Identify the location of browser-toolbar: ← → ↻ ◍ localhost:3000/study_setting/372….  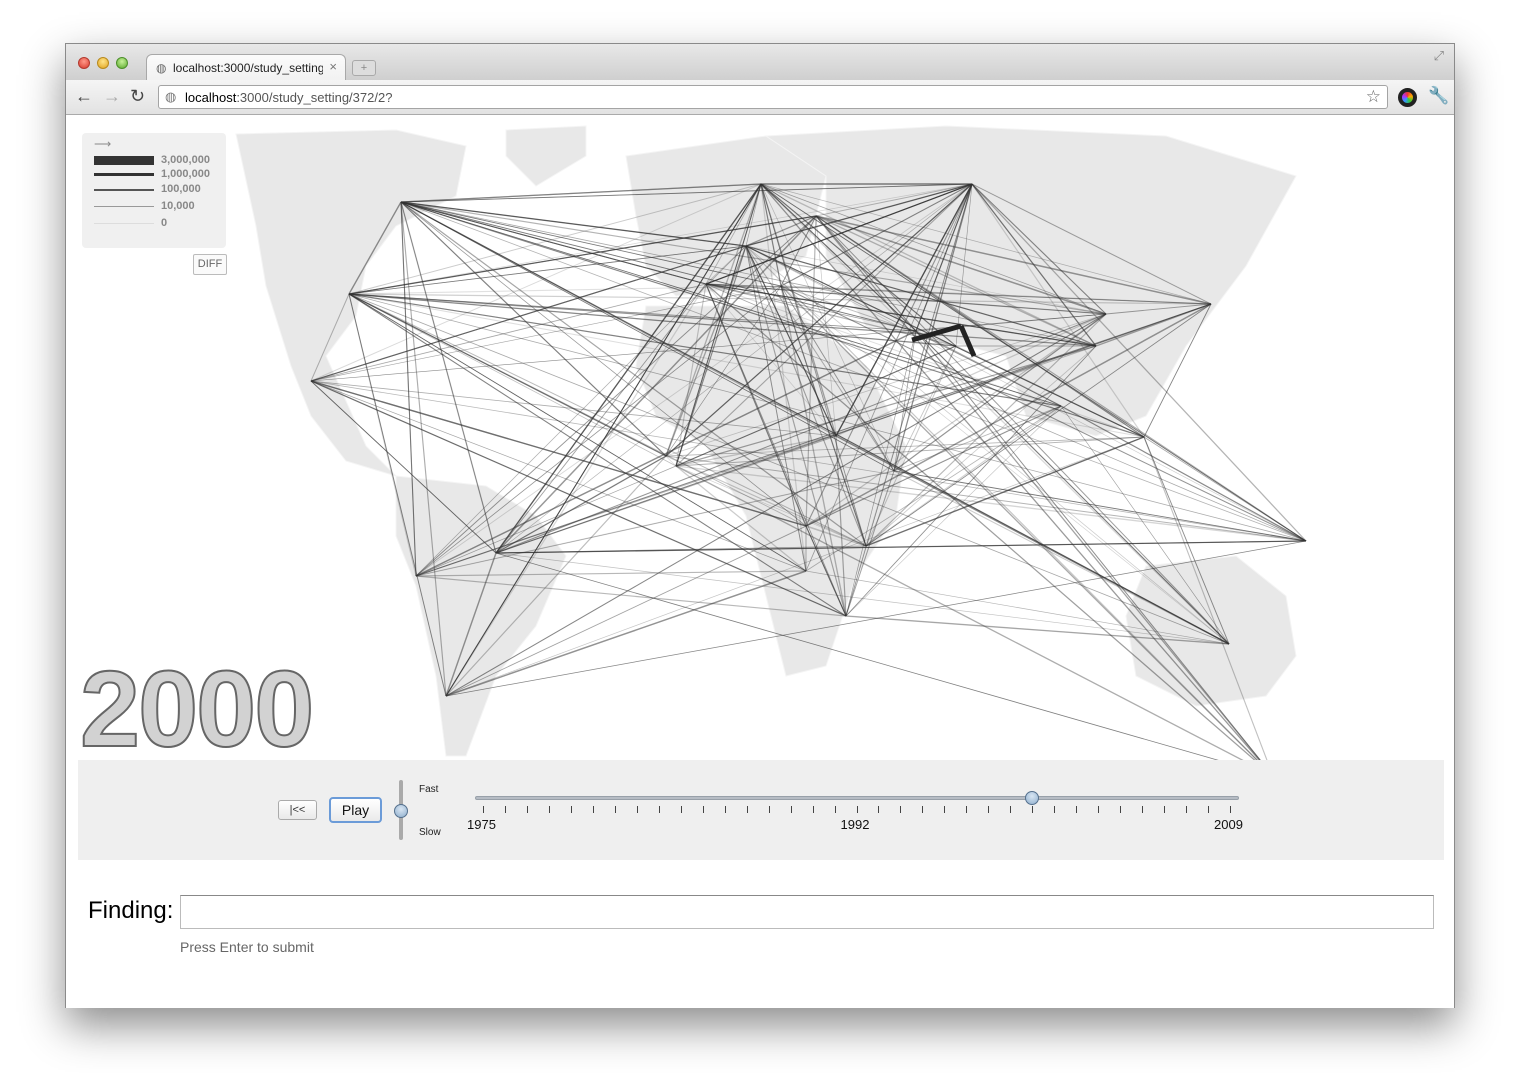
(760, 97).